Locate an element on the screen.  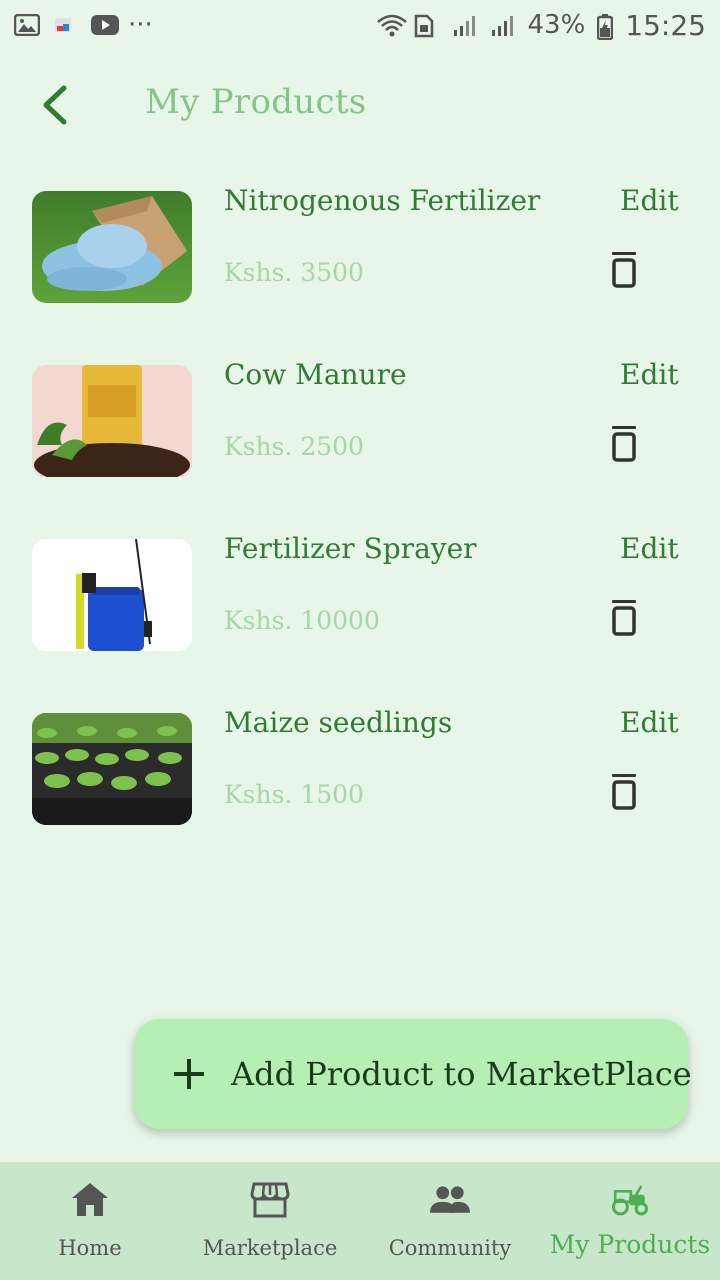
nav-label: Community is located at coordinates (450, 1248).